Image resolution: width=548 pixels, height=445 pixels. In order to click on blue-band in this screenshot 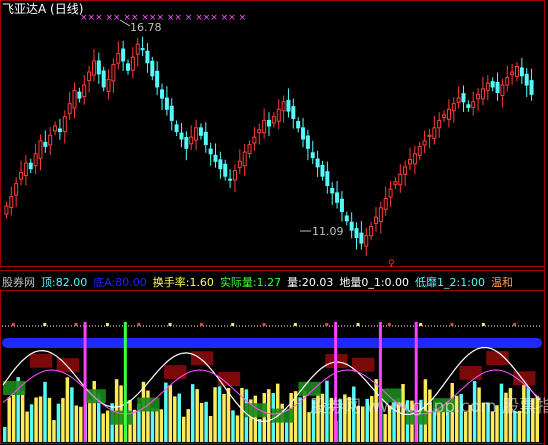, I will do `click(272, 343)`.